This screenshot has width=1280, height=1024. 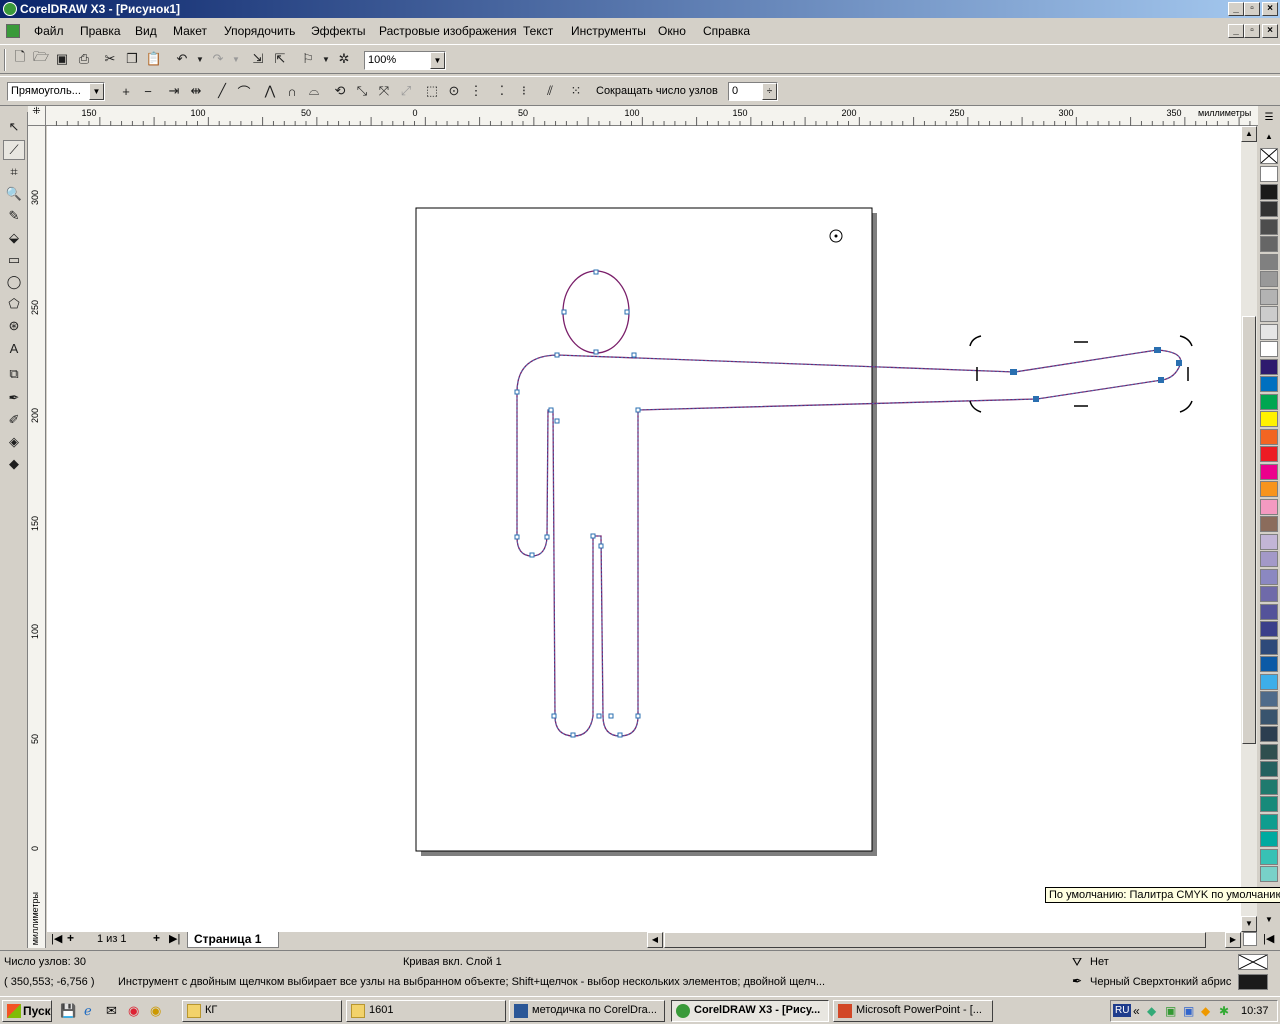 I want to click on chevron-down-icon: ▼, so click(x=437, y=60).